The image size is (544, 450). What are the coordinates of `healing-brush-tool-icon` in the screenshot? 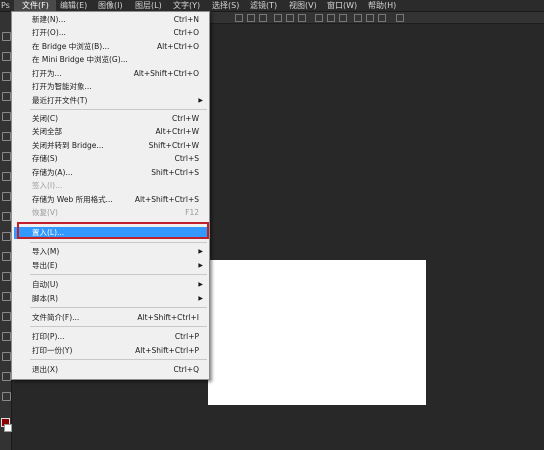 It's located at (6, 156).